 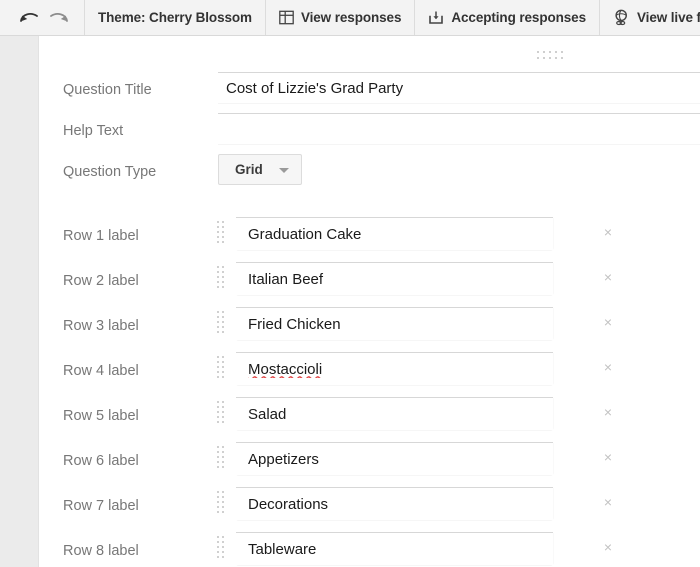 What do you see at coordinates (110, 172) in the screenshot?
I see `question-type-label: Question Type` at bounding box center [110, 172].